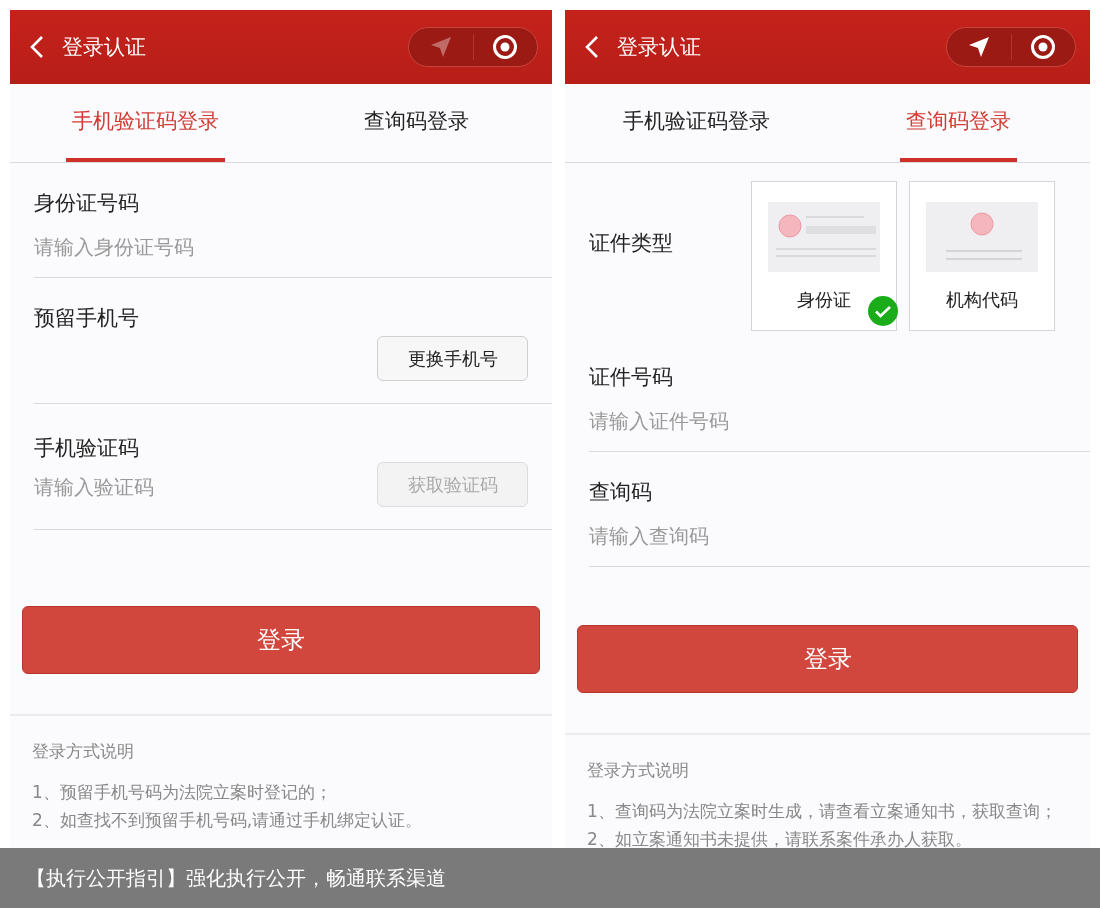  I want to click on field-label: 手机验证码, so click(87, 448).